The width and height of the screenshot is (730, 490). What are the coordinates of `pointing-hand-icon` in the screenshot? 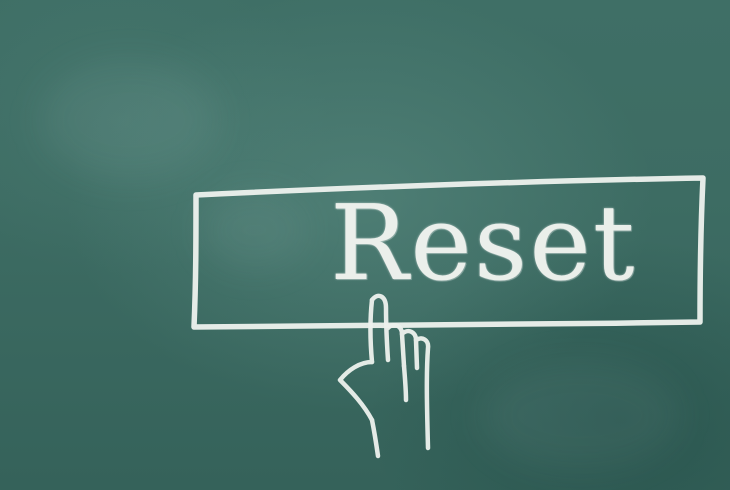 It's located at (384, 376).